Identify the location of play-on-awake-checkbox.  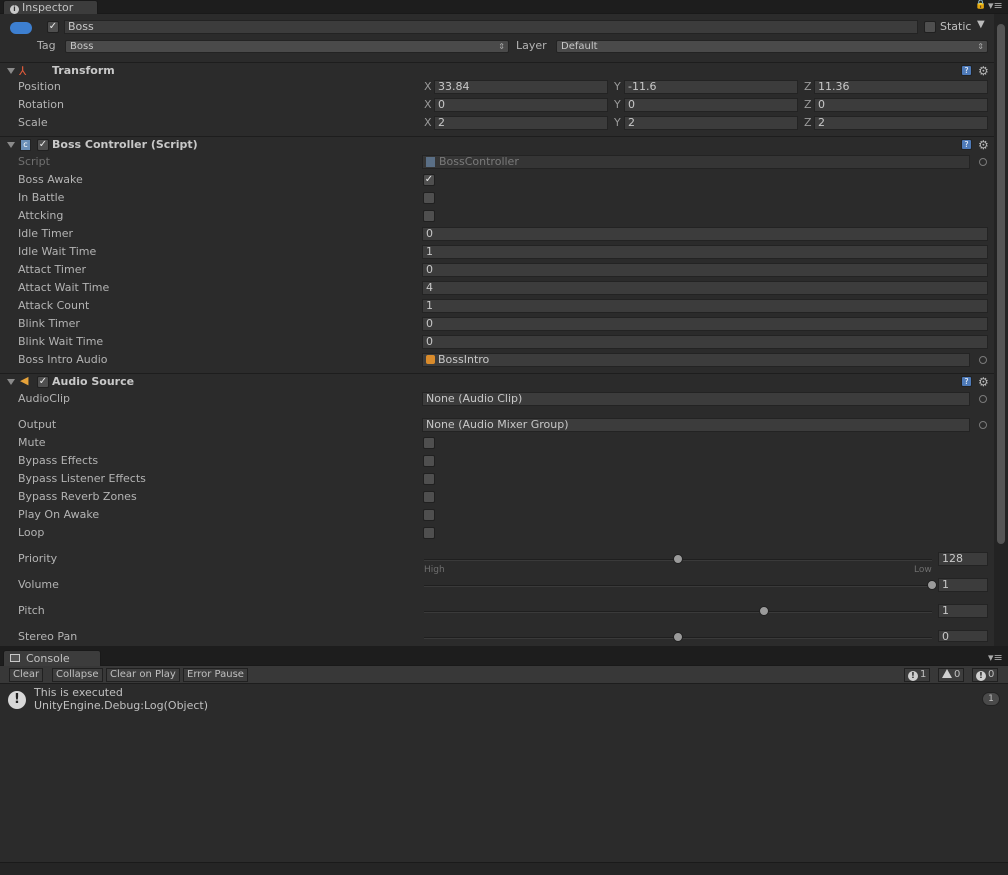
(429, 515).